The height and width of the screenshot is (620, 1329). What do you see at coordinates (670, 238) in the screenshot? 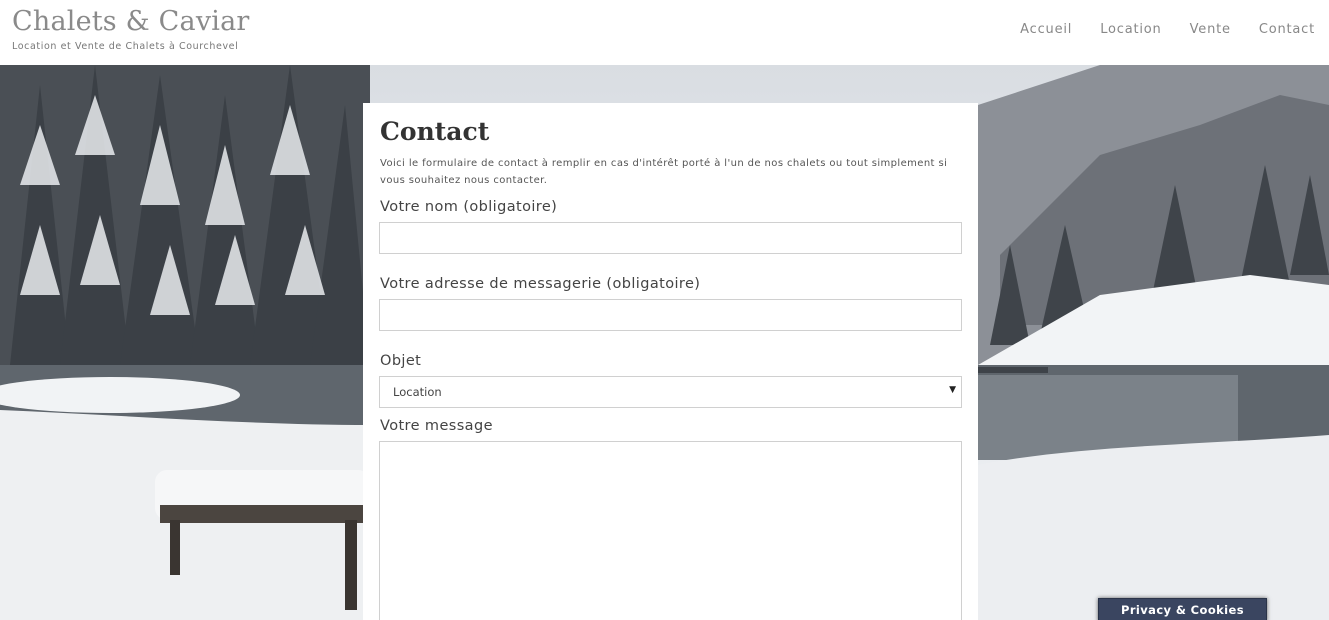
I see `name-field` at bounding box center [670, 238].